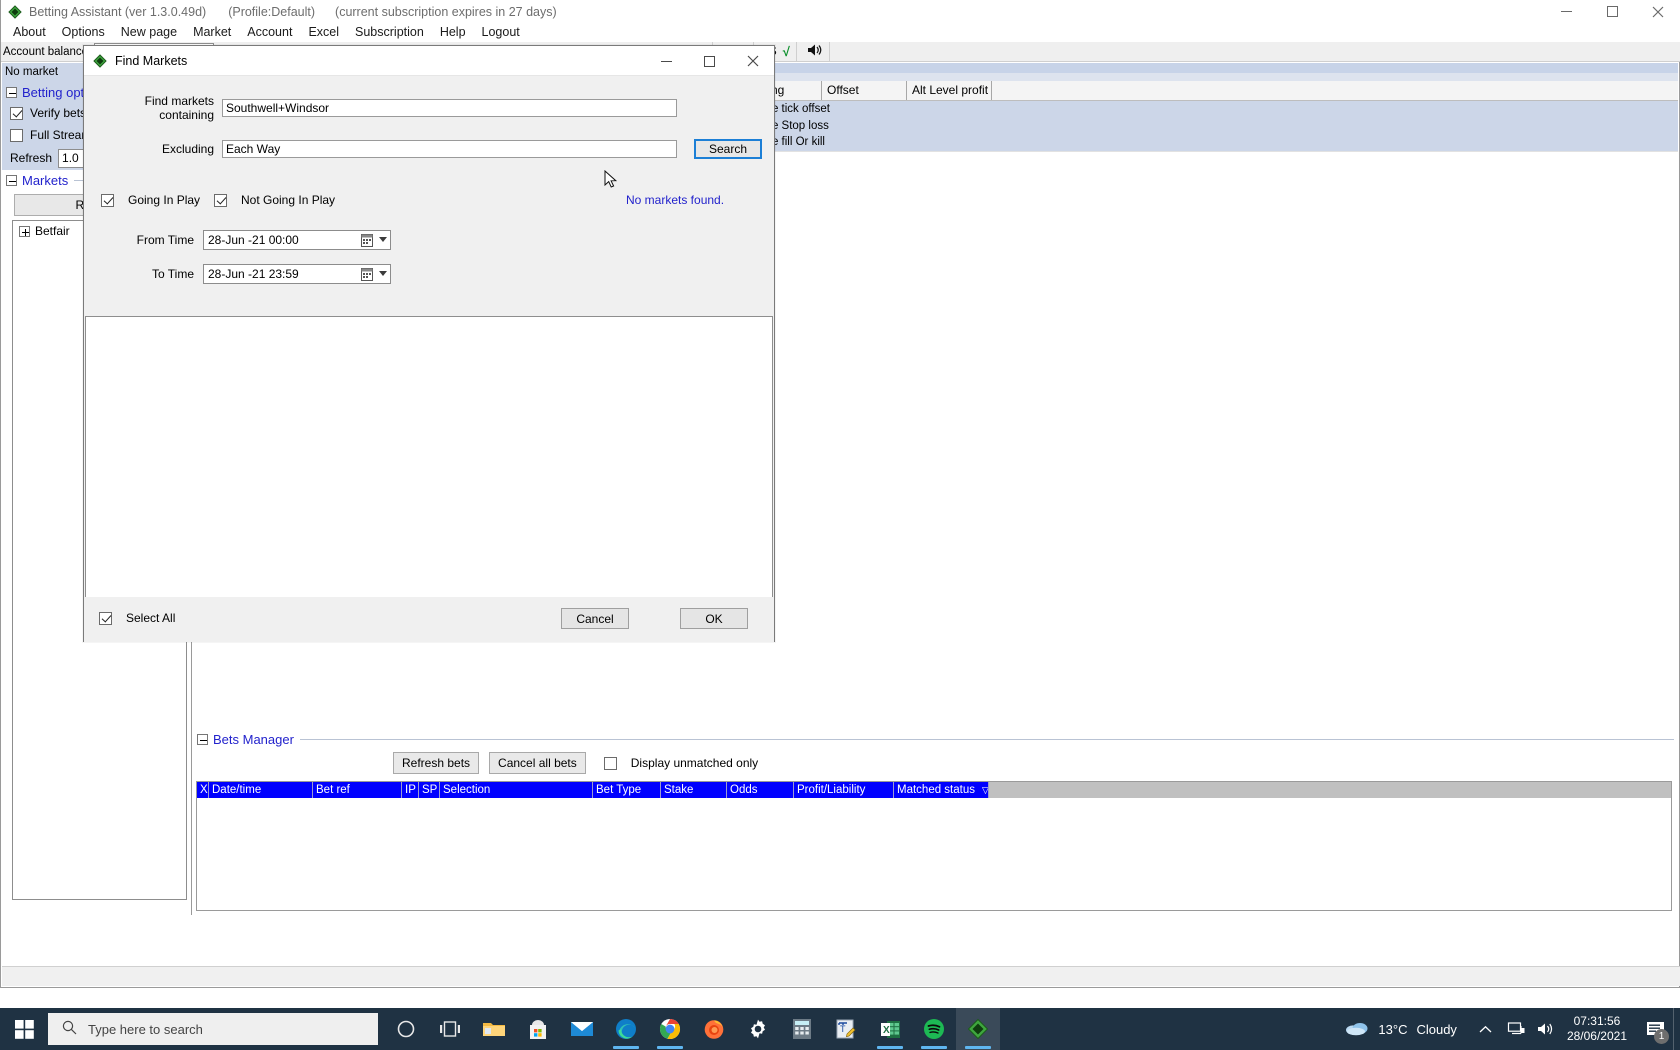 This screenshot has width=1680, height=1050. What do you see at coordinates (24, 1029) in the screenshot?
I see `windows-start-icon` at bounding box center [24, 1029].